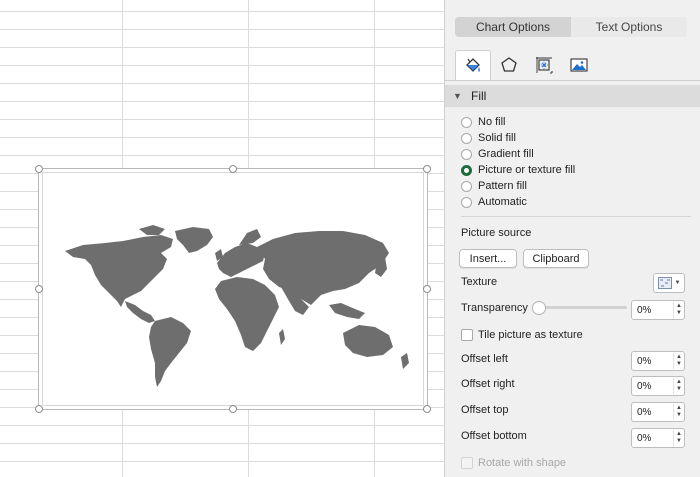 Image resolution: width=700 pixels, height=477 pixels. Describe the element at coordinates (39, 289) in the screenshot. I see `resize-handle-left` at that location.